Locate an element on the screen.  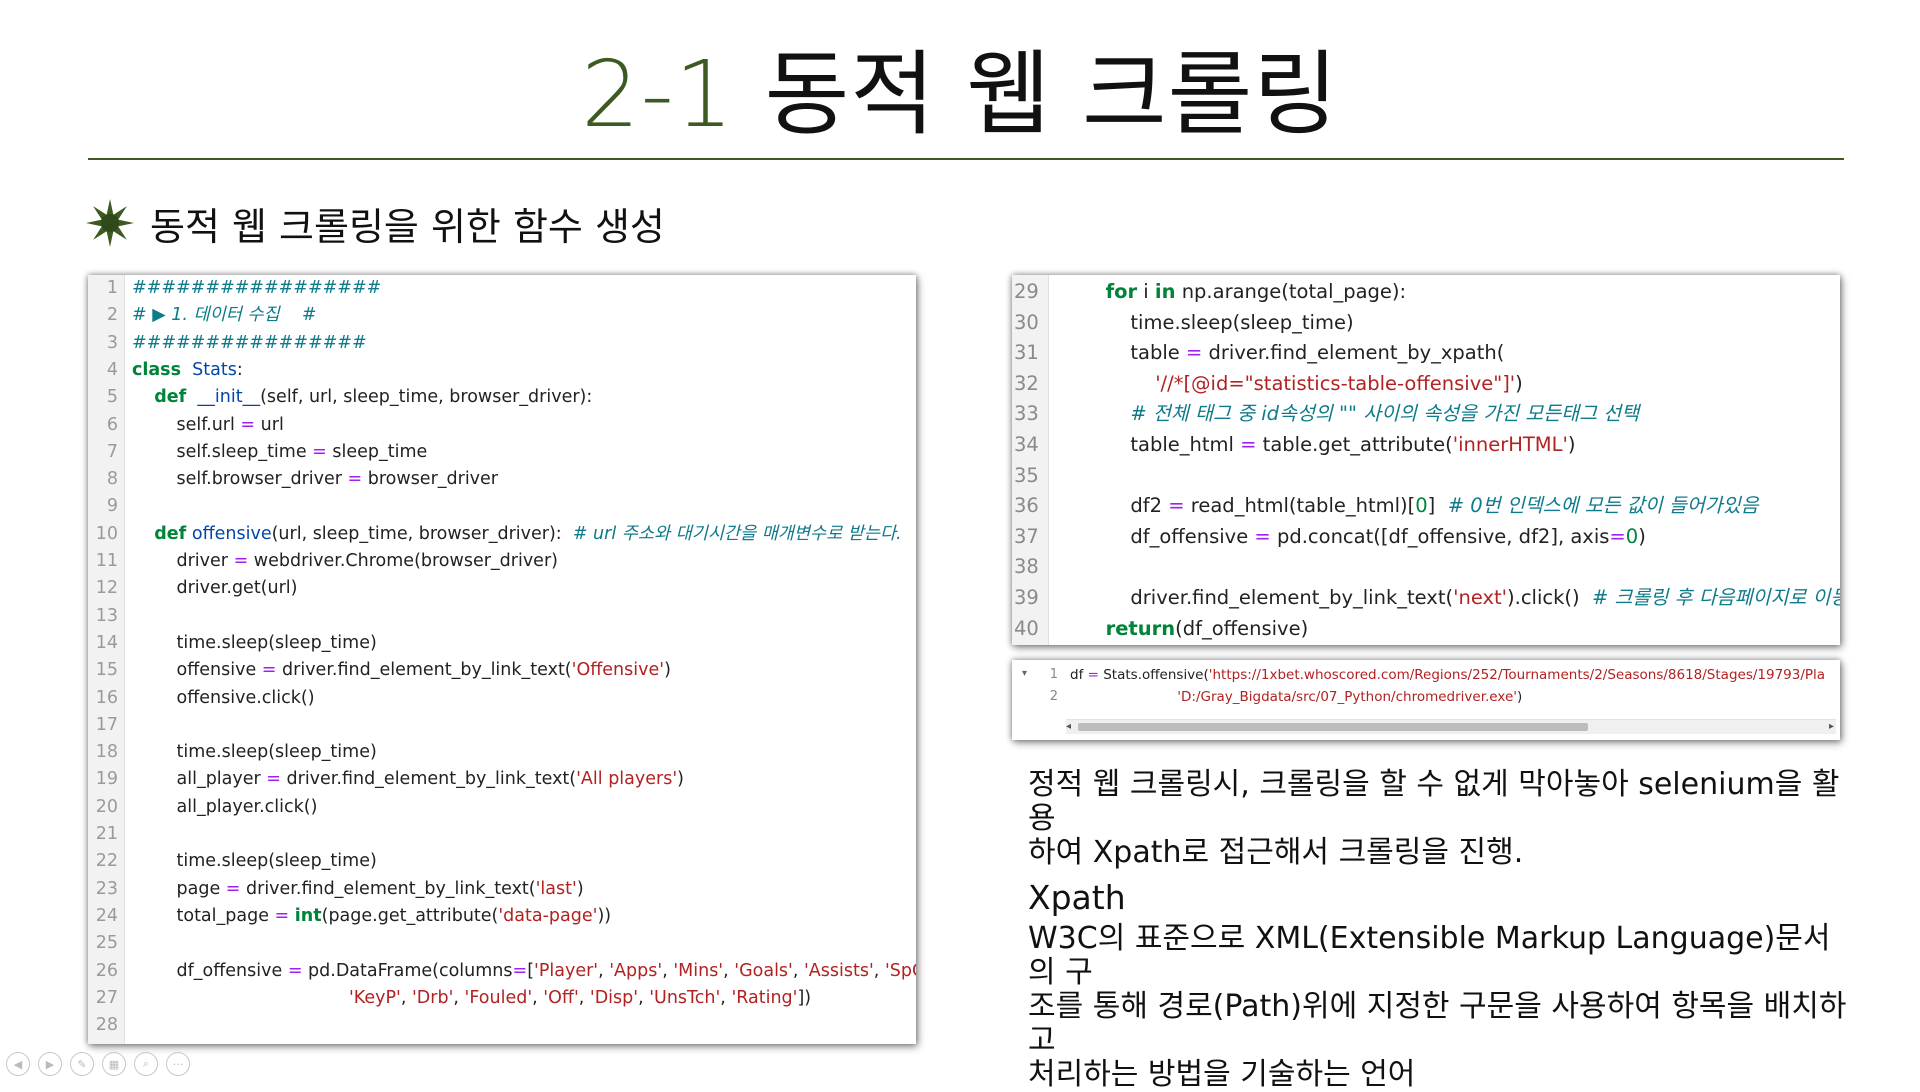
code-line: 8 self.browser_driver = browser_driver is located at coordinates (502, 479).